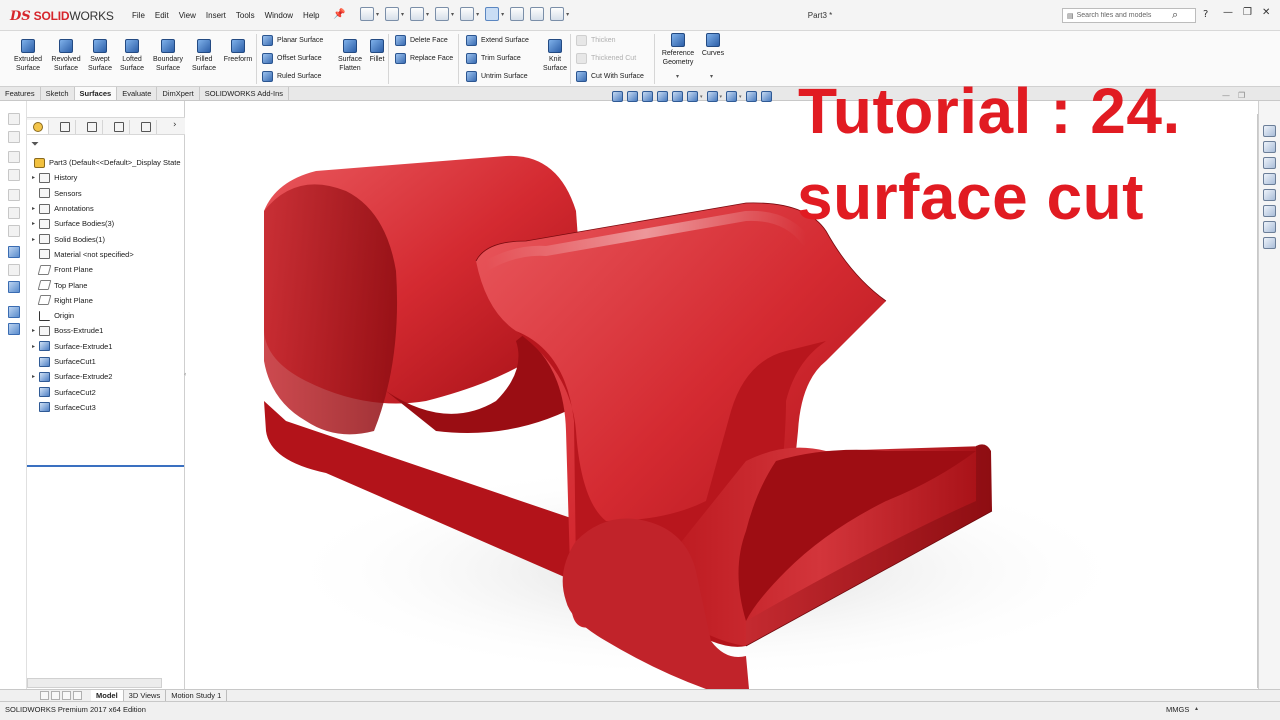 The image size is (1280, 720). What do you see at coordinates (732, 96) in the screenshot?
I see `hide-show-items-icon` at bounding box center [732, 96].